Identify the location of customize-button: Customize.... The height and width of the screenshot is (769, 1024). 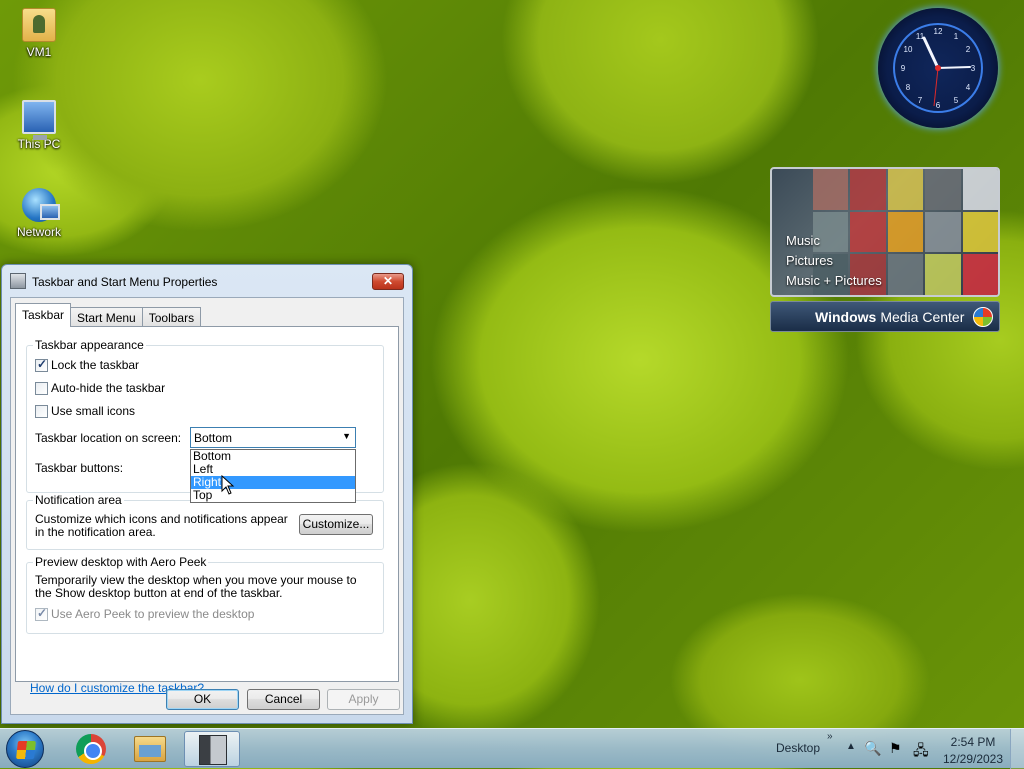
(336, 524).